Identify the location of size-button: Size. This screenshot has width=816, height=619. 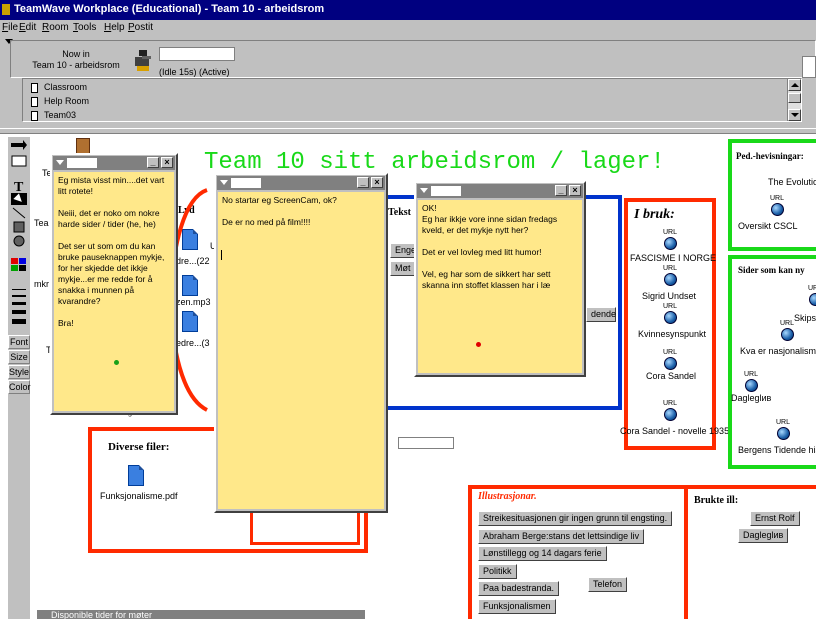
(19, 357).